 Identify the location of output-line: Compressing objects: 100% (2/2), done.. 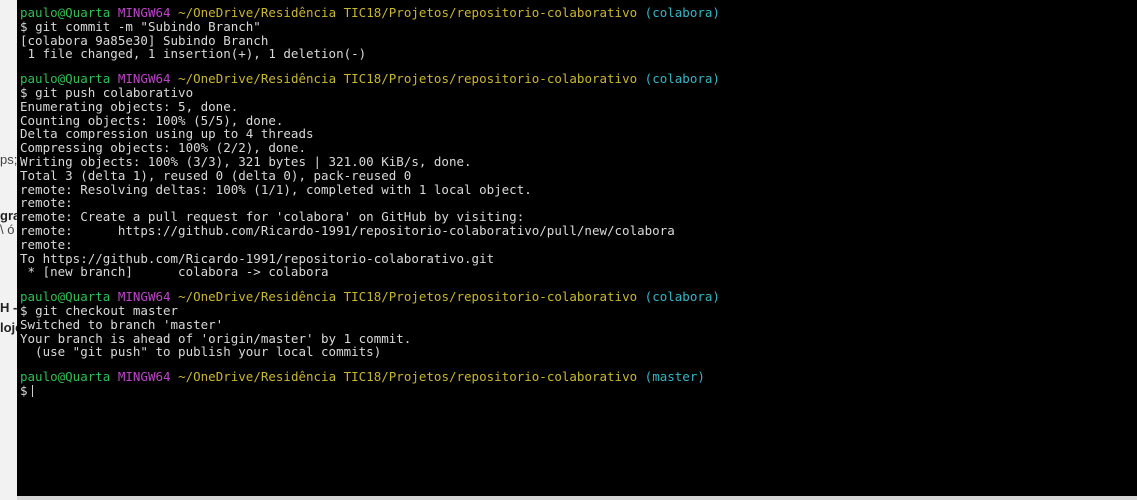
(163, 148).